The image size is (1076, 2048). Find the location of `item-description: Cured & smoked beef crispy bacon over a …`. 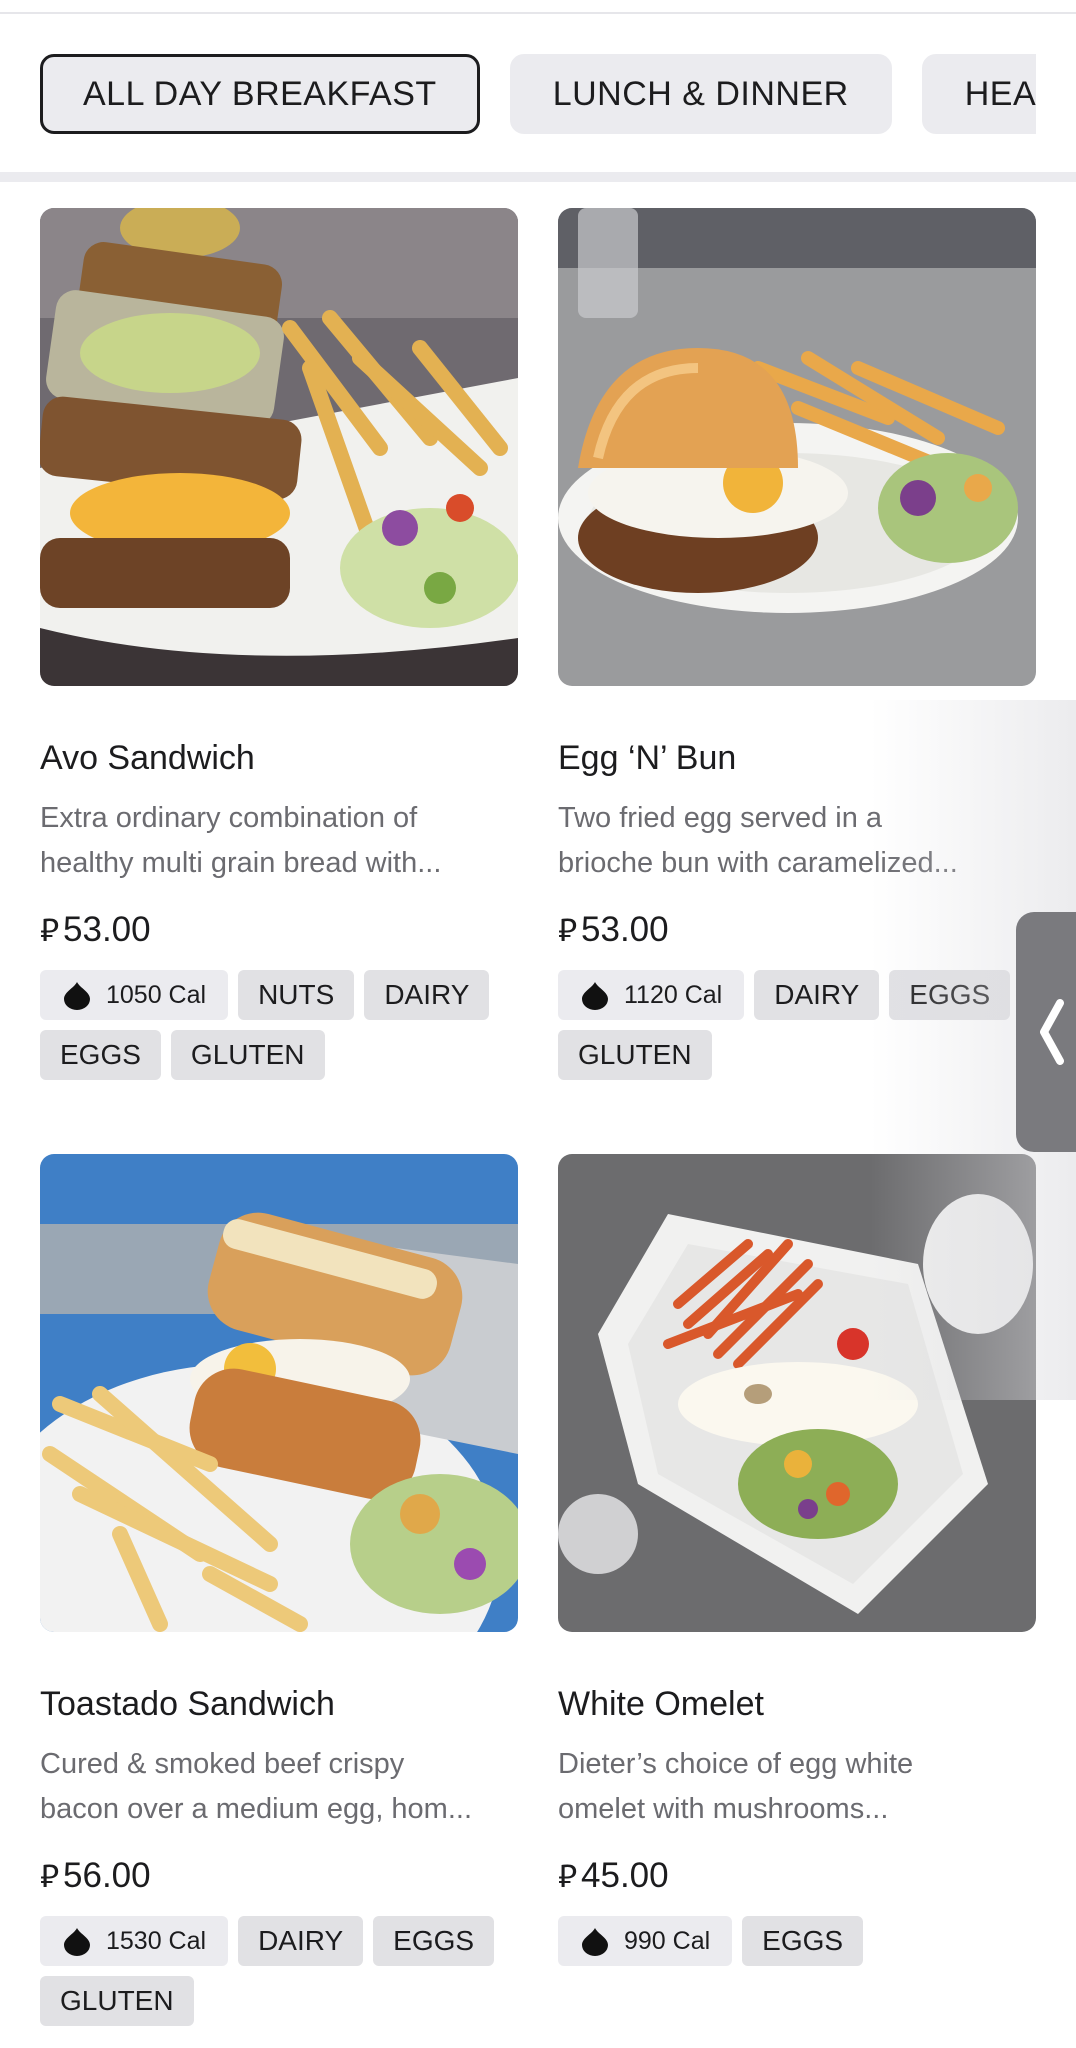

item-description: Cured & smoked beef crispy bacon over a … is located at coordinates (279, 1787).